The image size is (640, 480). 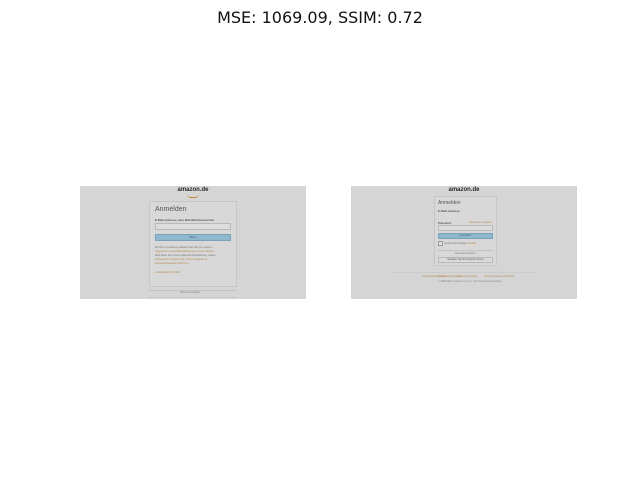 I want to click on figure-title: MSE: 1069.09, SSIM: 0.72, so click(x=320, y=17).